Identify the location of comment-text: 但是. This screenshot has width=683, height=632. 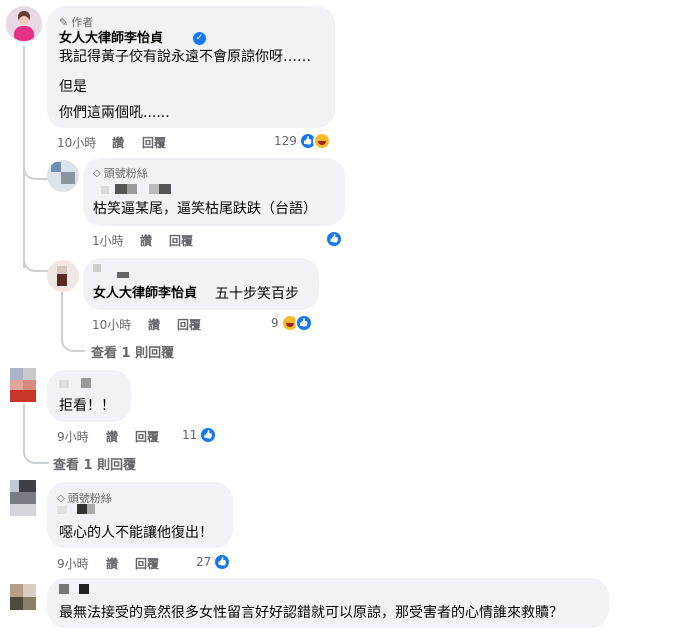
(73, 87).